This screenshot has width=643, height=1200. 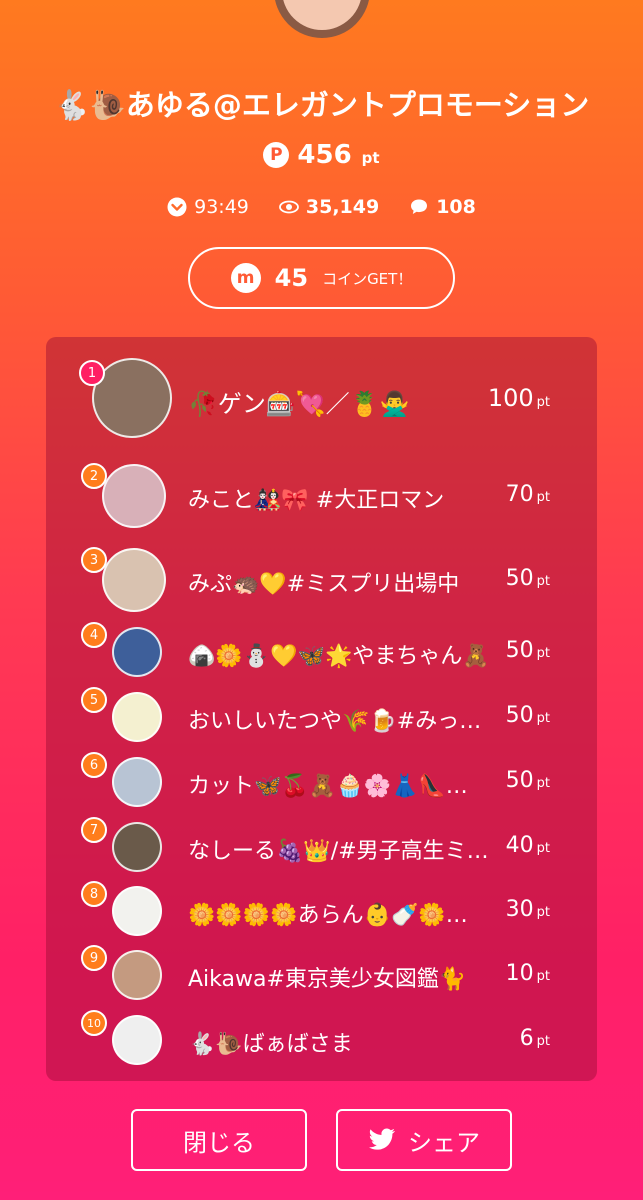 What do you see at coordinates (382, 1140) in the screenshot?
I see `twitter-bird-icon` at bounding box center [382, 1140].